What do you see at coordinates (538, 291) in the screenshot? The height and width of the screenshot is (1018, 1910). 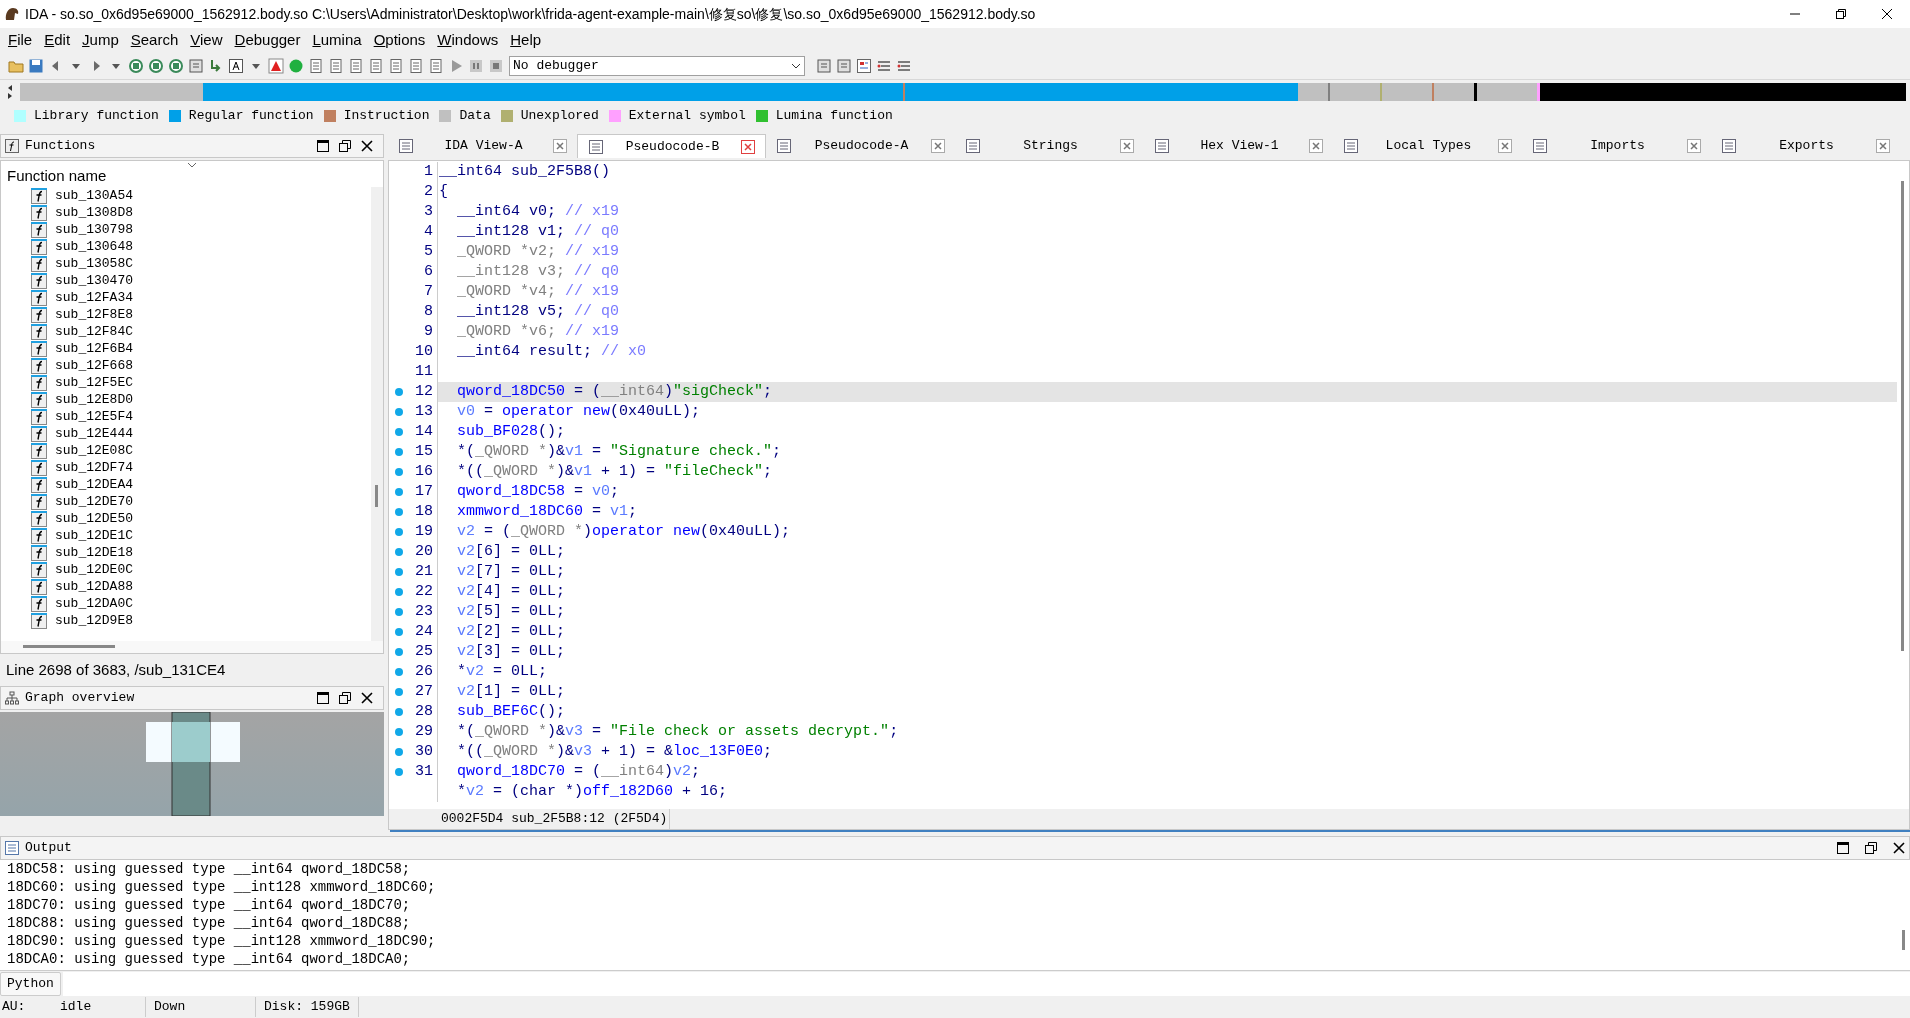 I see `code-line: _QWORD *v4; // x19` at bounding box center [538, 291].